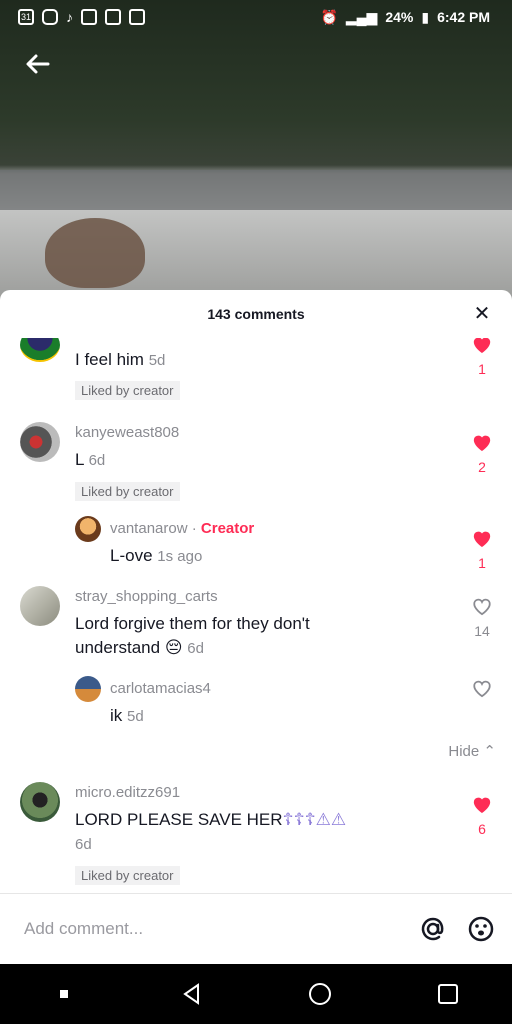 This screenshot has width=512, height=1024. Describe the element at coordinates (69, 17) in the screenshot. I see `tiktok-icon: ♪` at that location.